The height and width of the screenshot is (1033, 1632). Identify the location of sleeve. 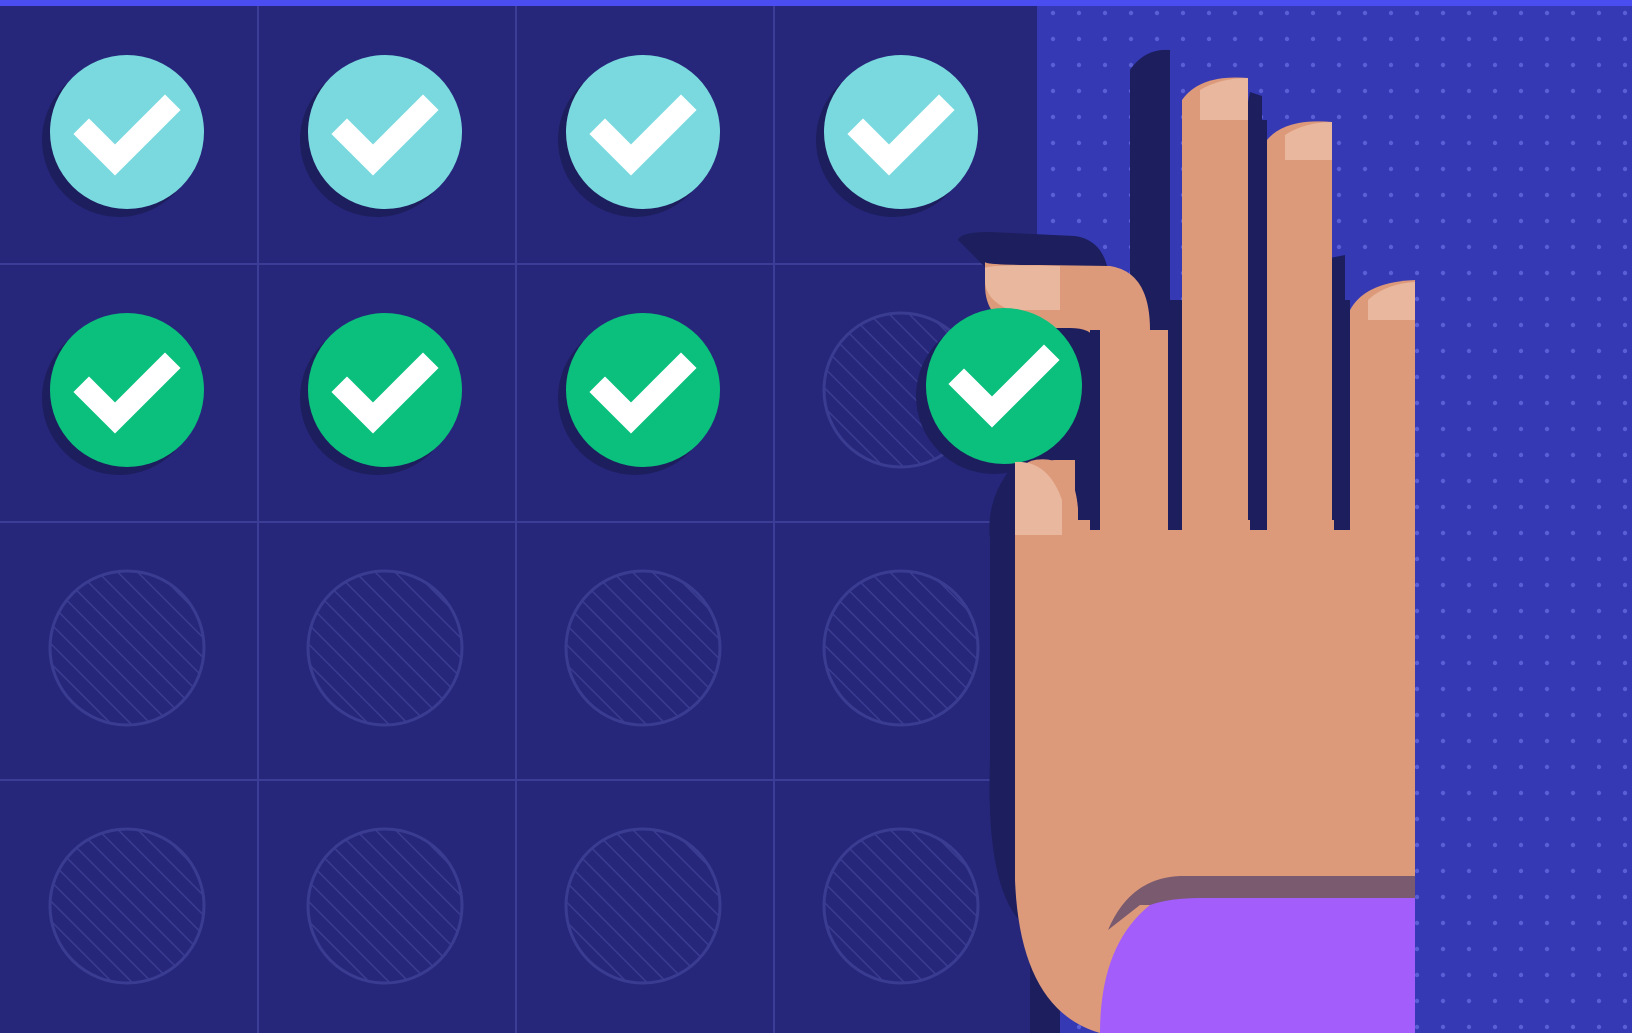
(1257, 965).